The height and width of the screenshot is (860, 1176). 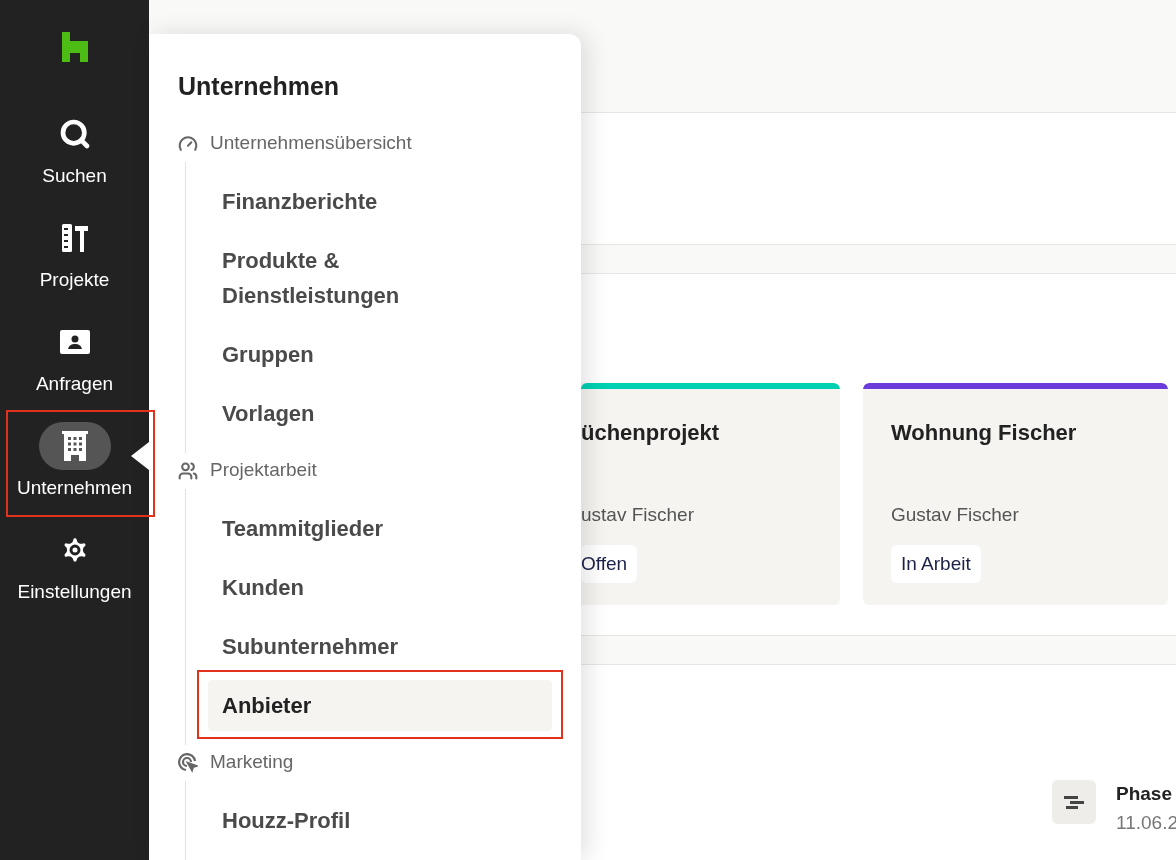 What do you see at coordinates (638, 515) in the screenshot?
I see `client-name: ustav Fischer` at bounding box center [638, 515].